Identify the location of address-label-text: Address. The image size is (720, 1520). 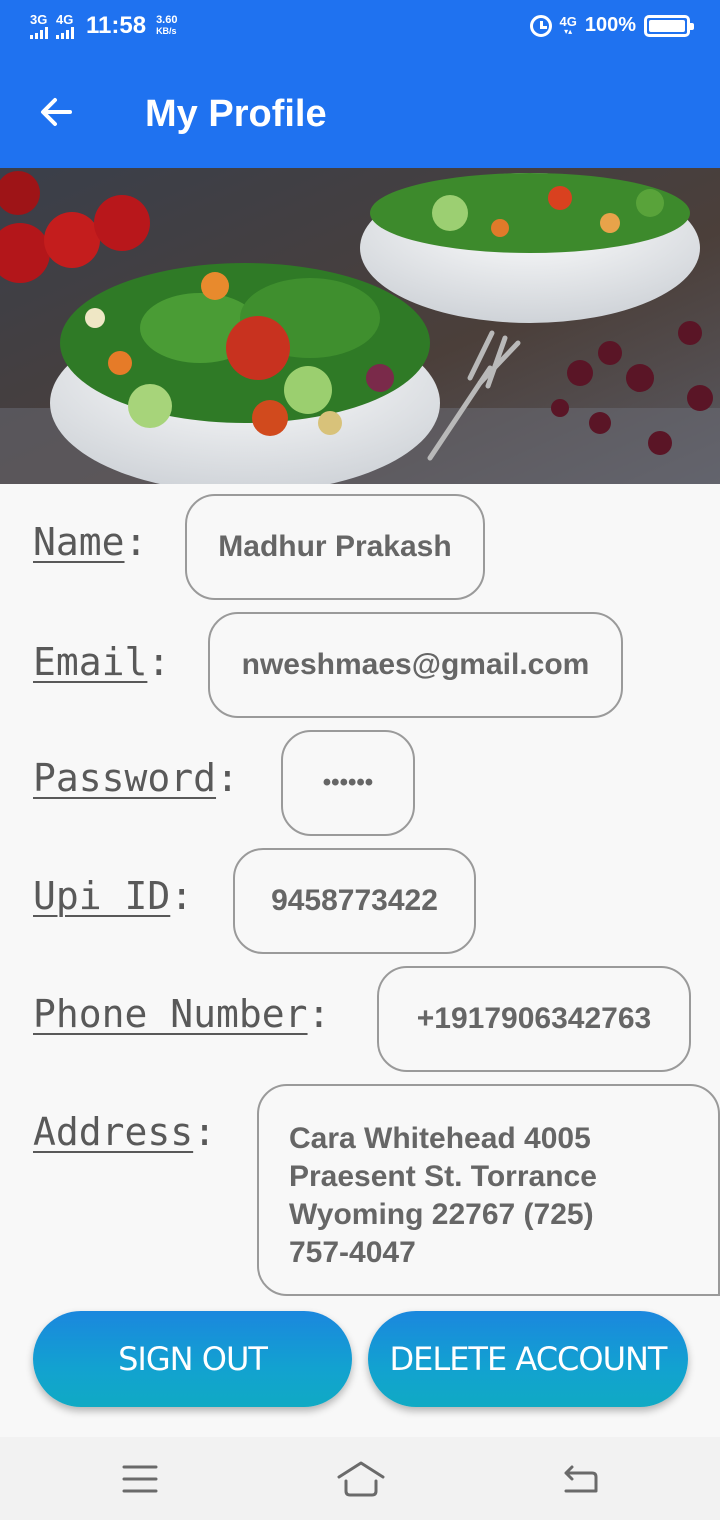
(113, 1132).